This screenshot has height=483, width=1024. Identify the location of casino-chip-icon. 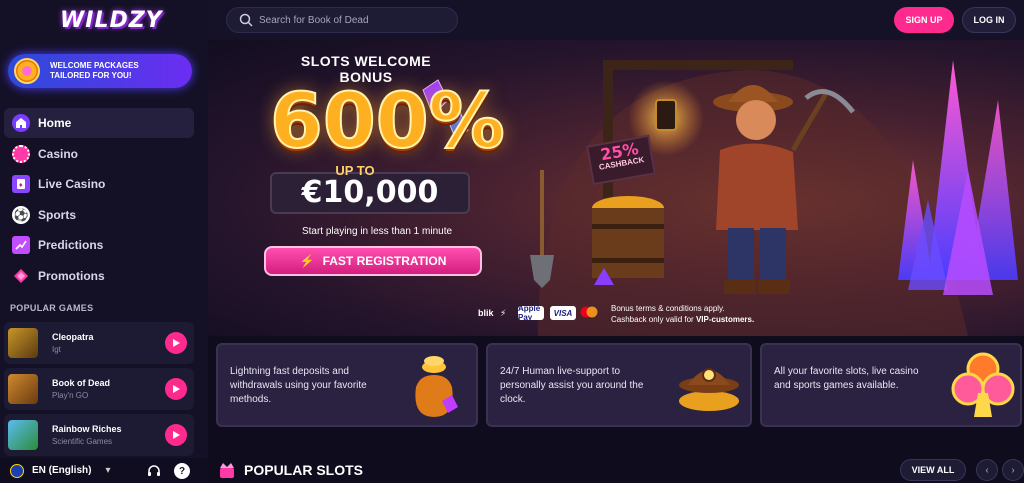
(21, 153).